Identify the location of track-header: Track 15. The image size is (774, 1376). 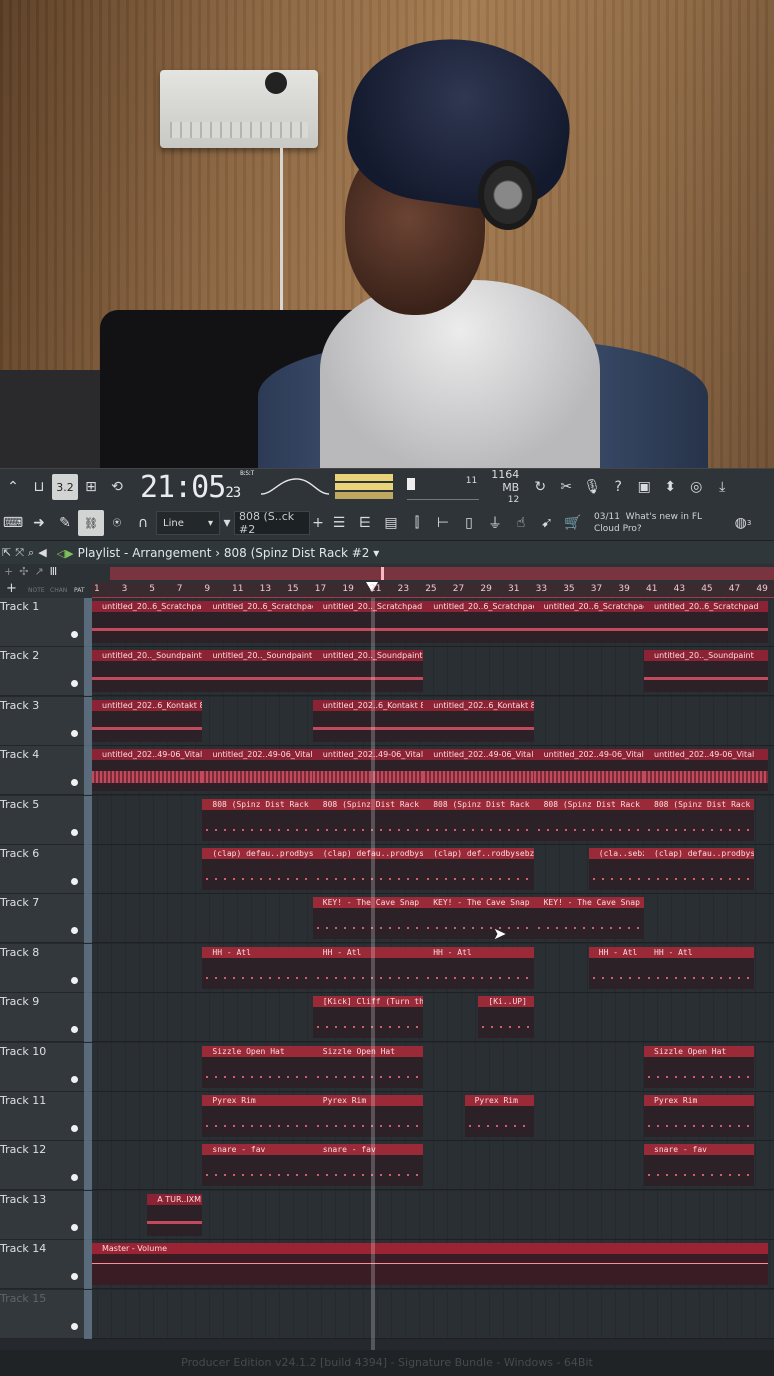
(42, 1314).